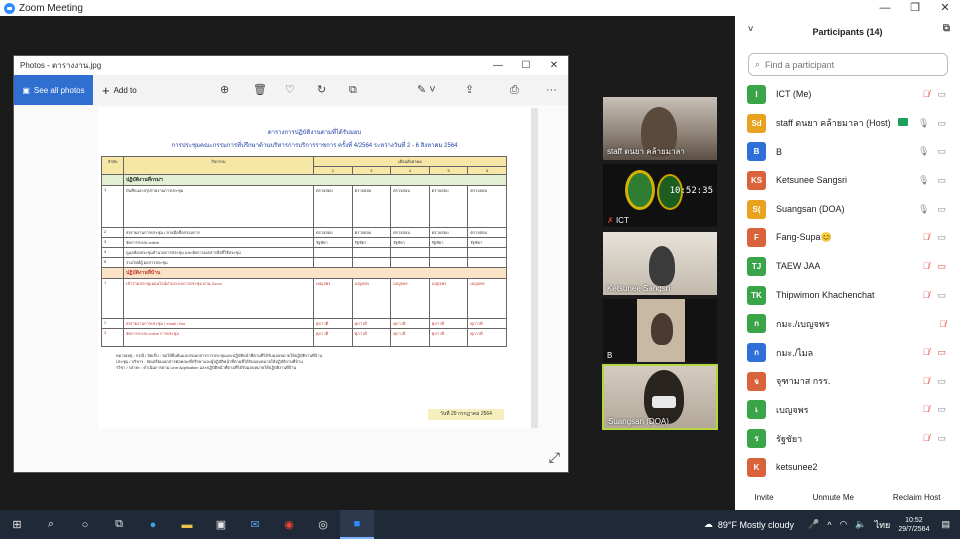  Describe the element at coordinates (847, 381) in the screenshot. I see `participant-row: จ จุฑามาส กรร. 🎙̸ ▭` at that location.